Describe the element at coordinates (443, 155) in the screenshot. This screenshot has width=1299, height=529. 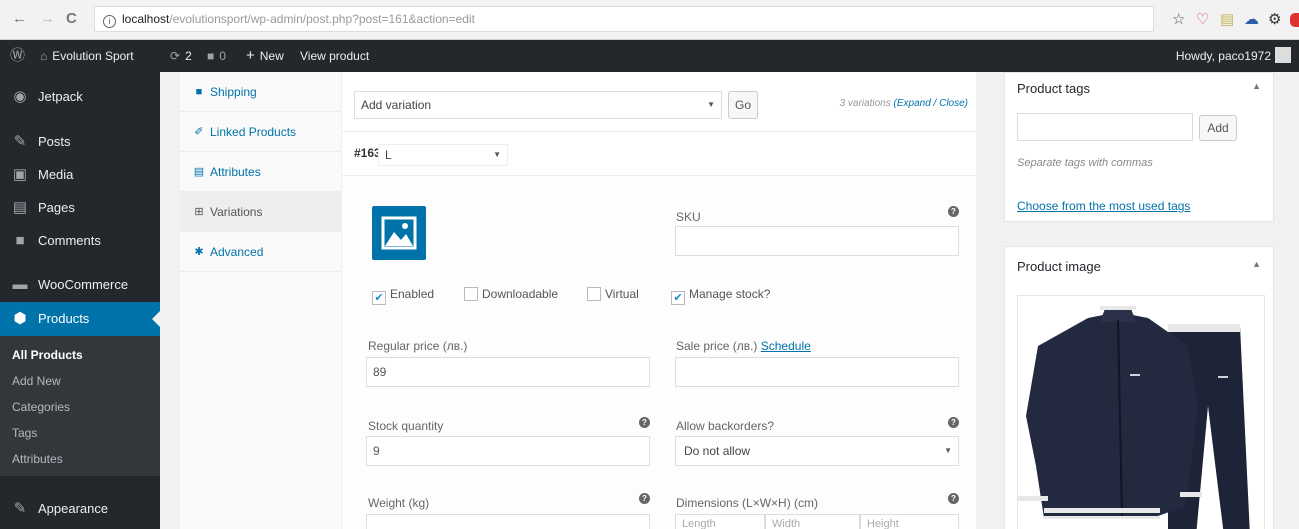
I see `variation-size-select: L ▼` at that location.